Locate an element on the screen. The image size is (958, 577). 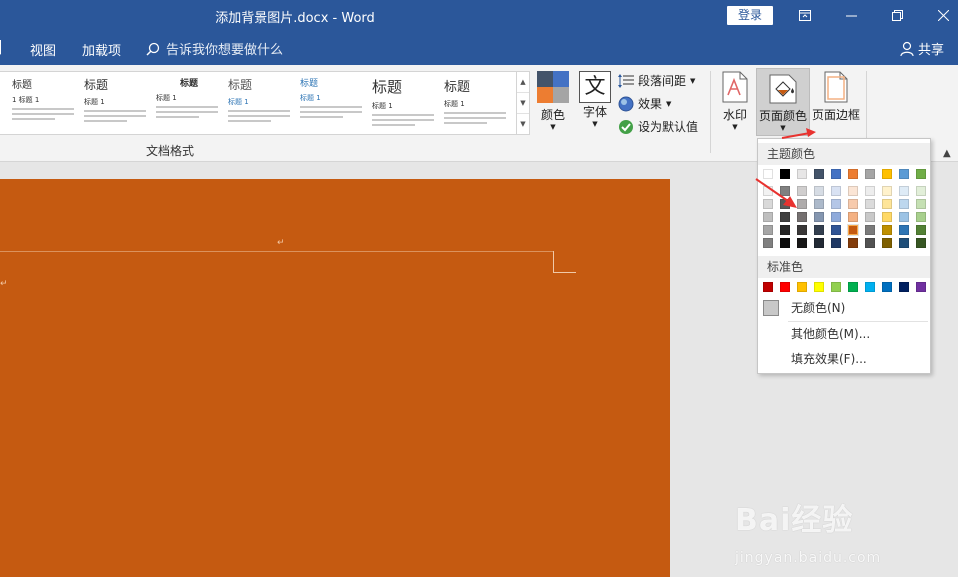
gallery-scroll: ▲ ▼ ▼ is located at coordinates (523, 103).